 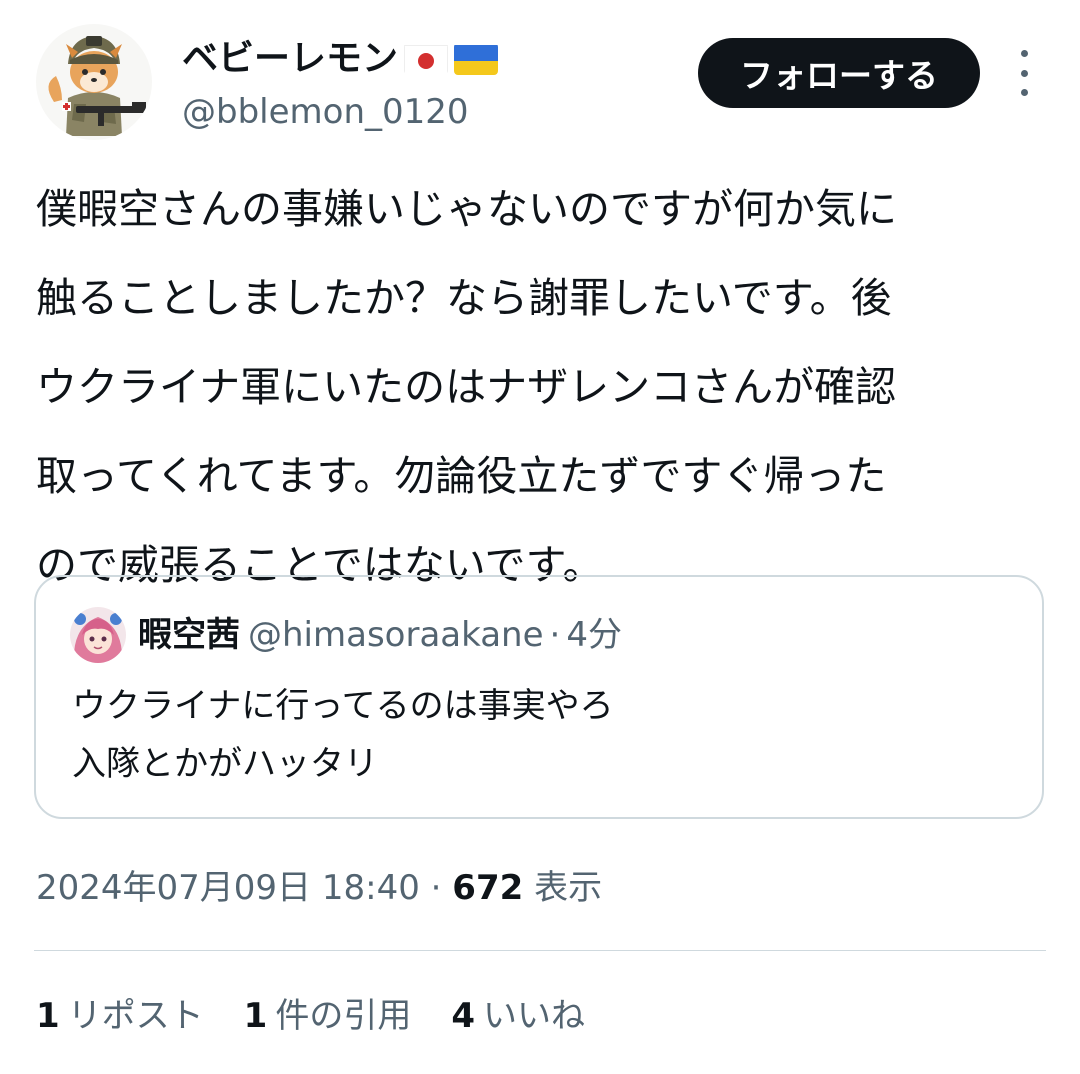 I want to click on shiba-soldier-avatar-icon, so click(x=94, y=82).